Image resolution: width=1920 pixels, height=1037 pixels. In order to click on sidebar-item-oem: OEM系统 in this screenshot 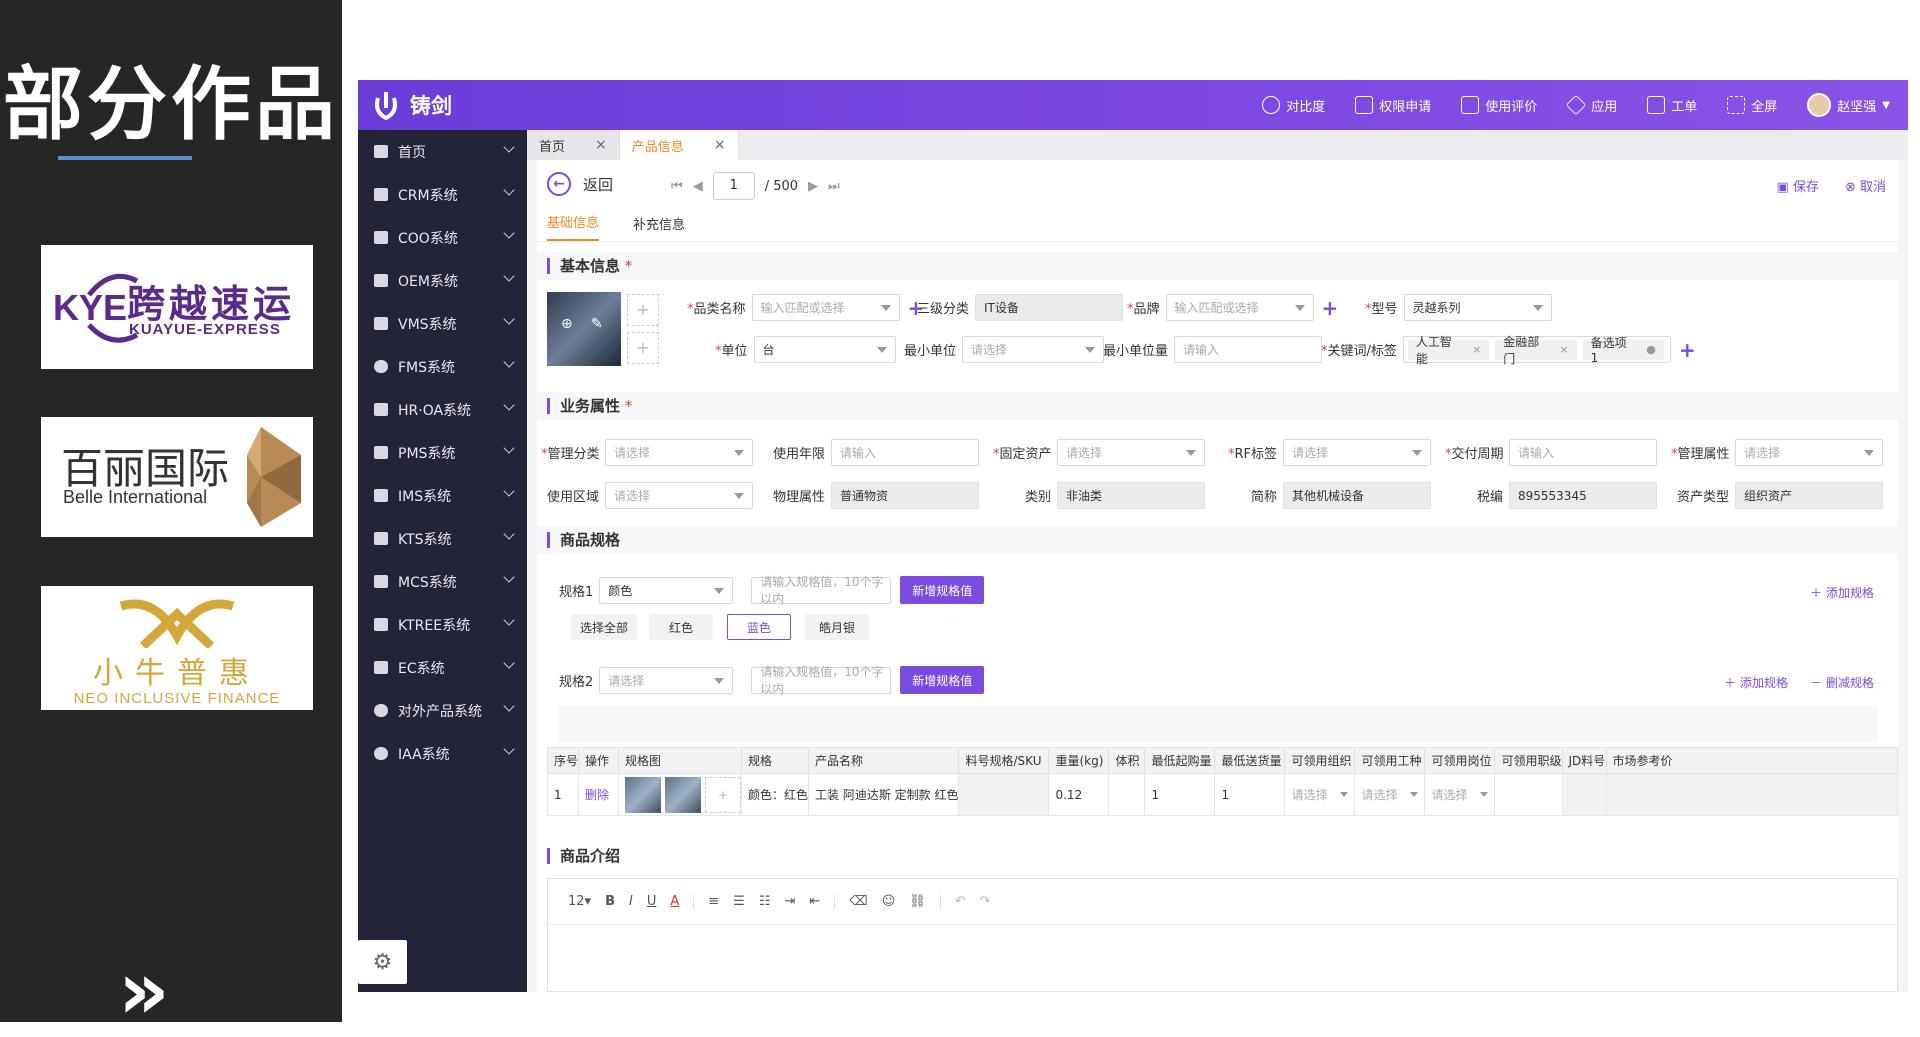, I will do `click(442, 280)`.